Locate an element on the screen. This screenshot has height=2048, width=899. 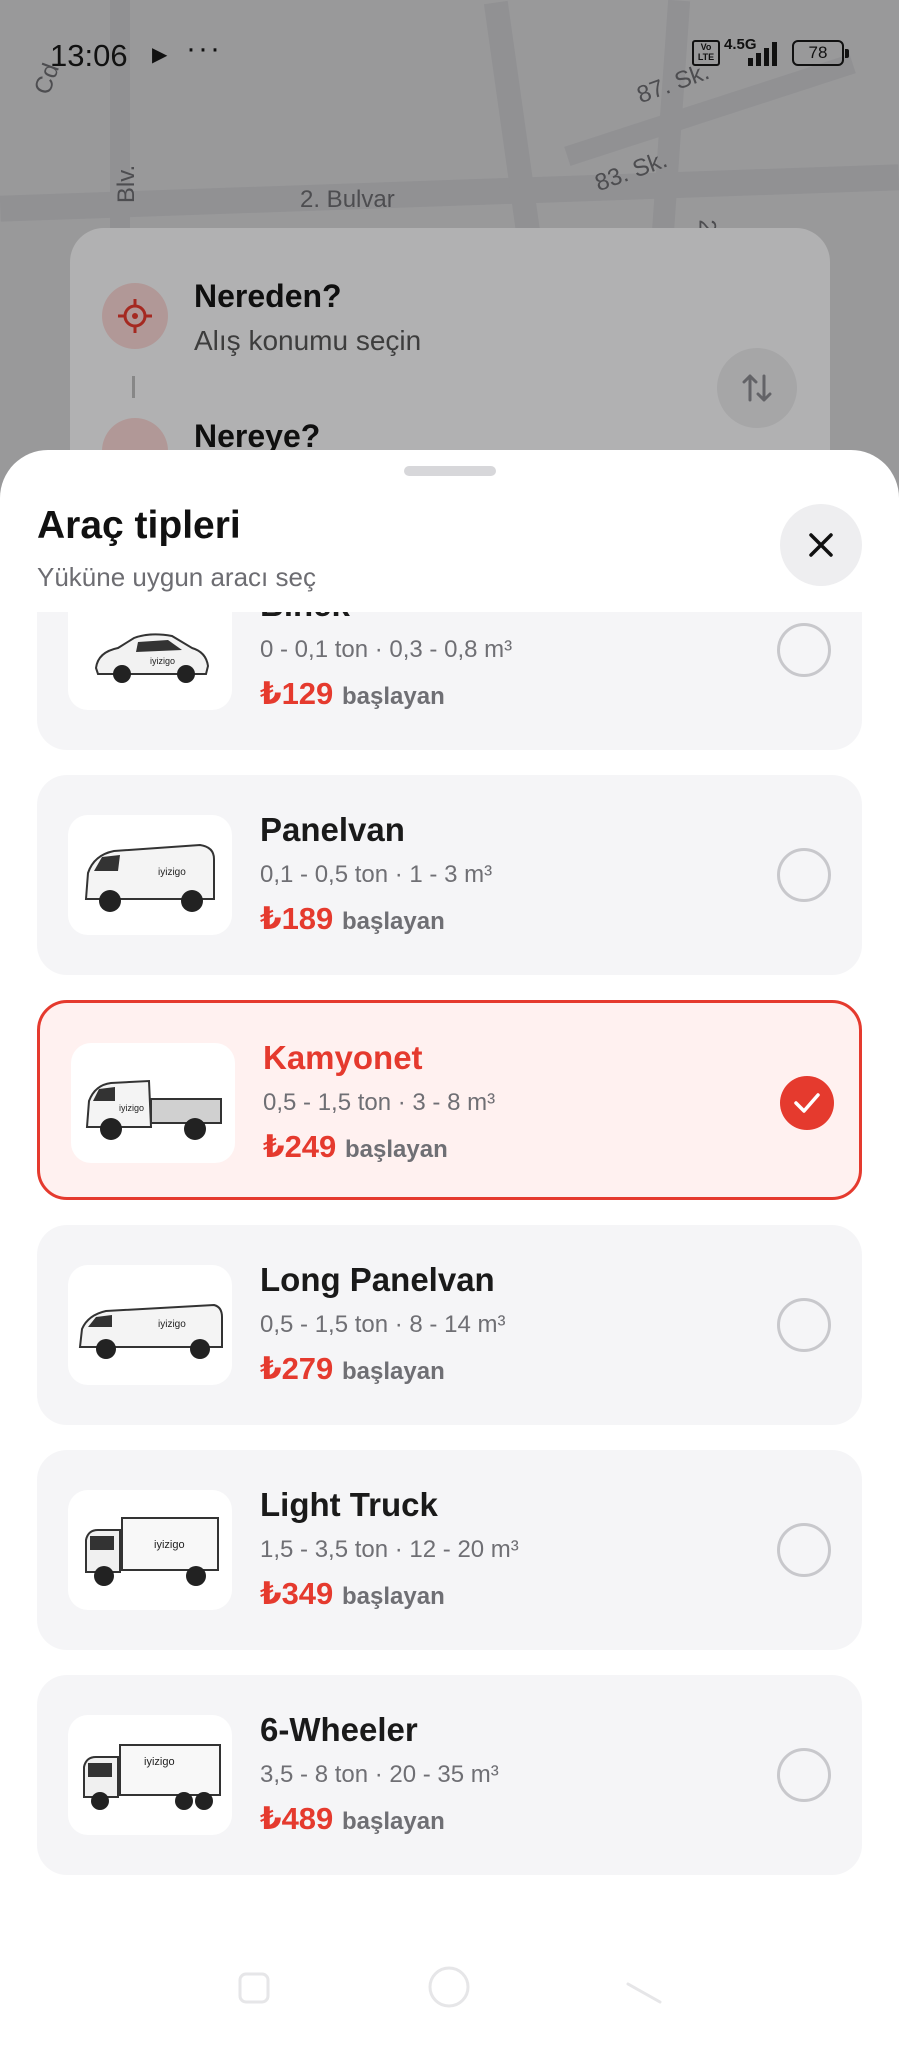
system-navigation-bar is located at coordinates (449, 1994).